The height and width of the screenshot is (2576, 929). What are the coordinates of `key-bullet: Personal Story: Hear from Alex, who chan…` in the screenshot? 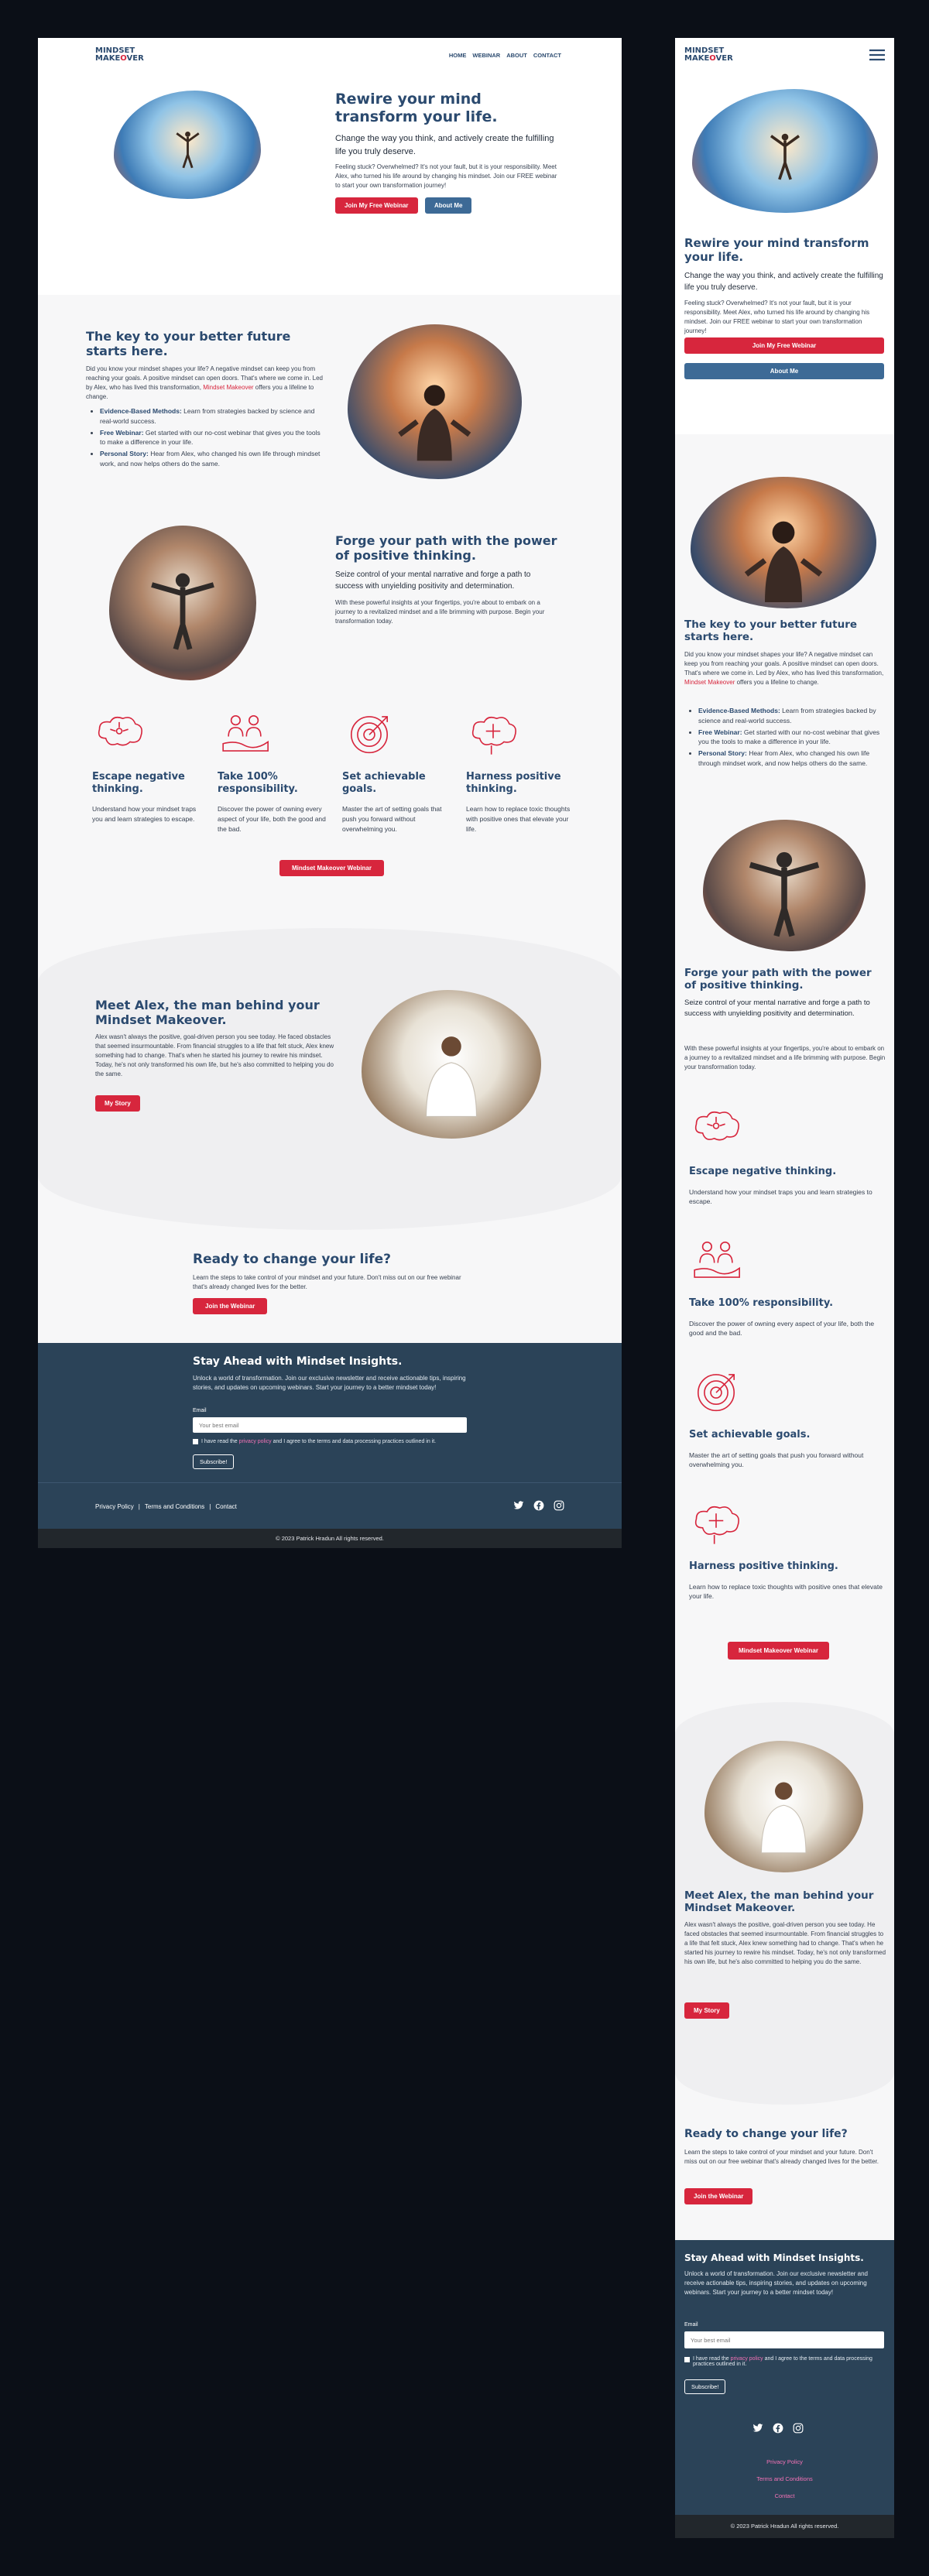 It's located at (793, 758).